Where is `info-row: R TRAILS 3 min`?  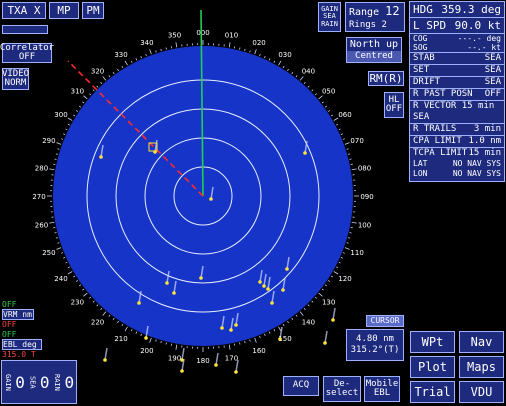 info-row: R TRAILS 3 min is located at coordinates (457, 130).